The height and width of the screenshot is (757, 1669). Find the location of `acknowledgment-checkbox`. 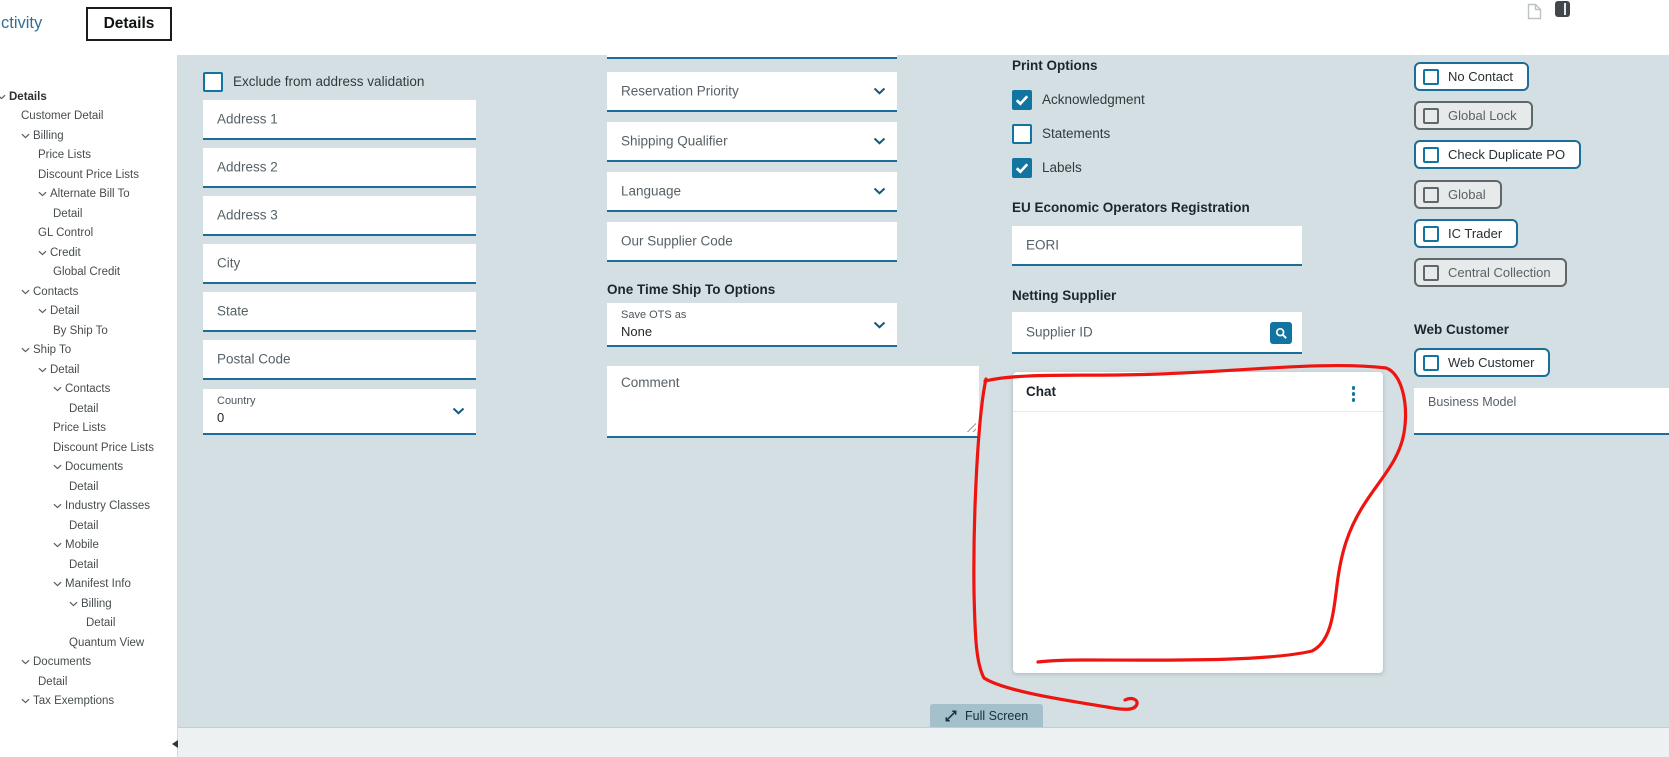

acknowledgment-checkbox is located at coordinates (1022, 100).